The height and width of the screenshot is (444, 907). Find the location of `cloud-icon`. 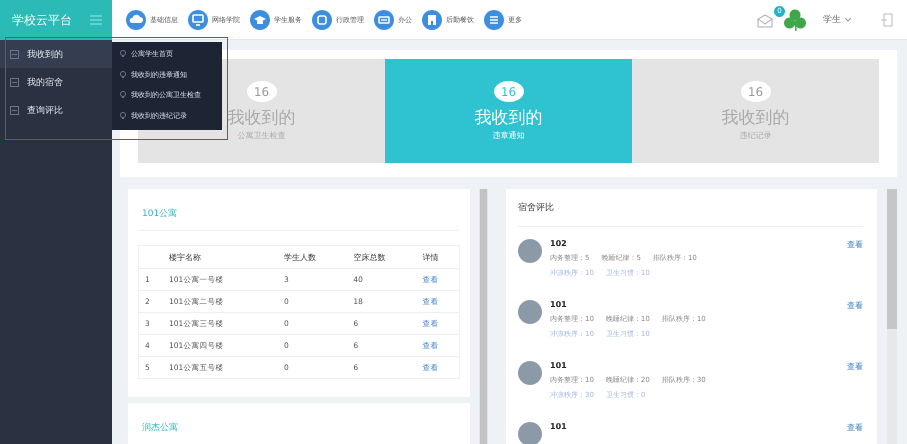

cloud-icon is located at coordinates (136, 20).